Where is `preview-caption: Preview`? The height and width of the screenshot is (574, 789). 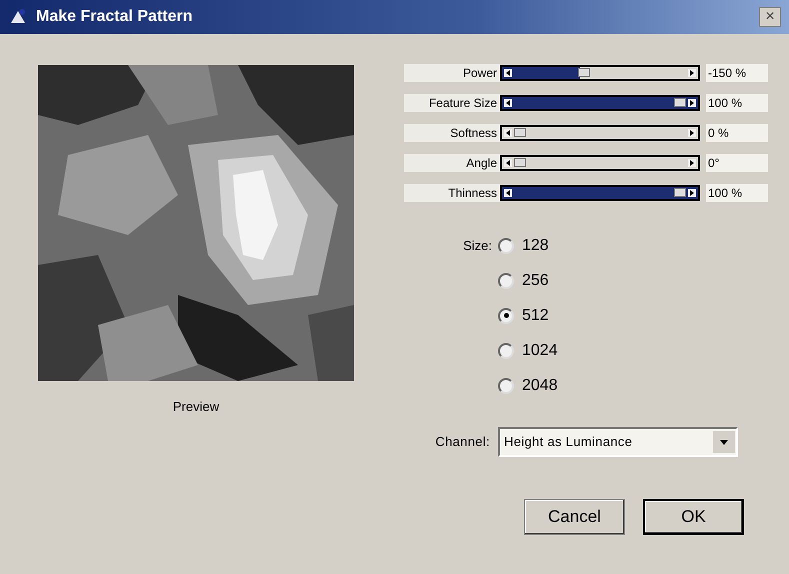 preview-caption: Preview is located at coordinates (196, 407).